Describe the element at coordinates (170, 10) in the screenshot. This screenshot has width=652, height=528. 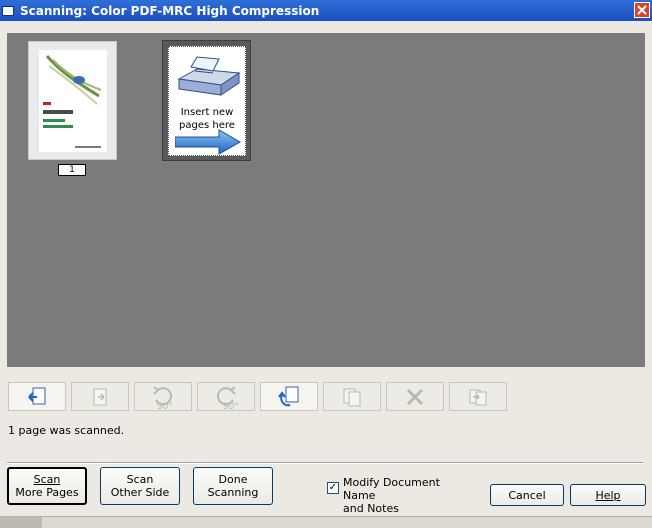
I see `window-title: Scanning: Color PDF-MRC High Compression` at that location.